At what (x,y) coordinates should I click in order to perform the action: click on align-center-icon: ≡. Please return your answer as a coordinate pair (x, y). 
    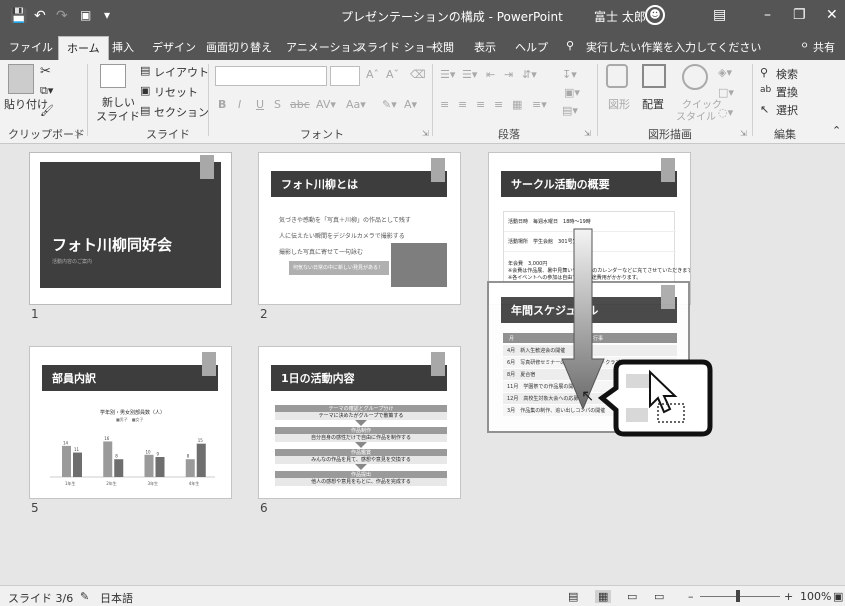
    Looking at the image, I should click on (462, 104).